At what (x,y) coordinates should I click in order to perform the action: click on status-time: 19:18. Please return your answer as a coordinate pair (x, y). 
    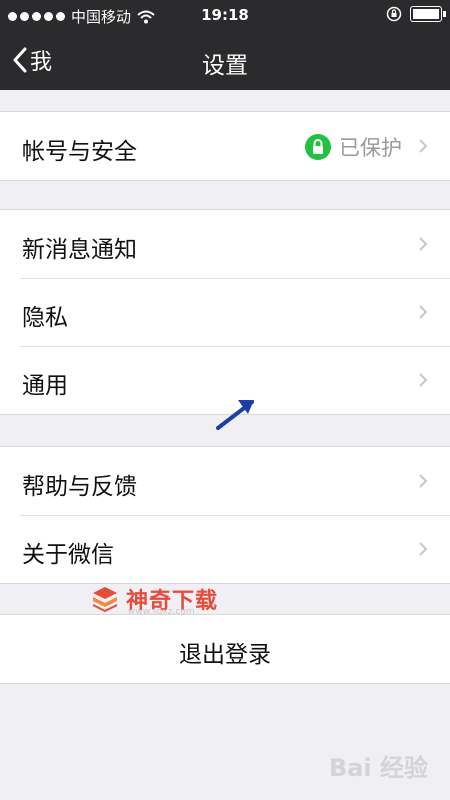
    Looking at the image, I should click on (225, 15).